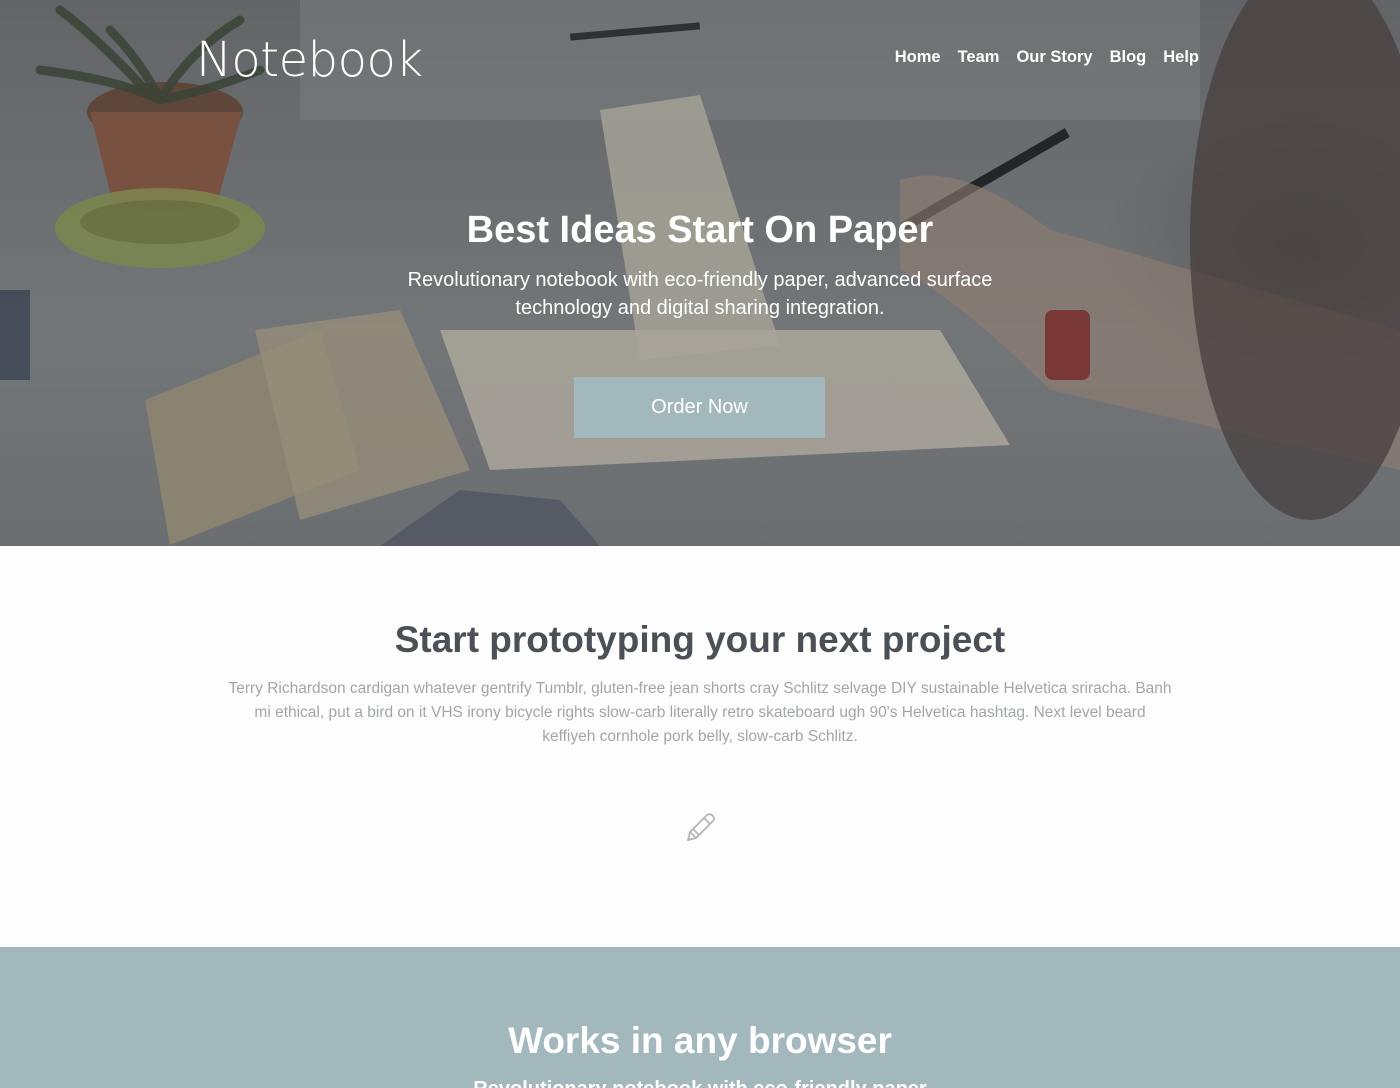  I want to click on browser-title: Works in any browser, so click(700, 1040).